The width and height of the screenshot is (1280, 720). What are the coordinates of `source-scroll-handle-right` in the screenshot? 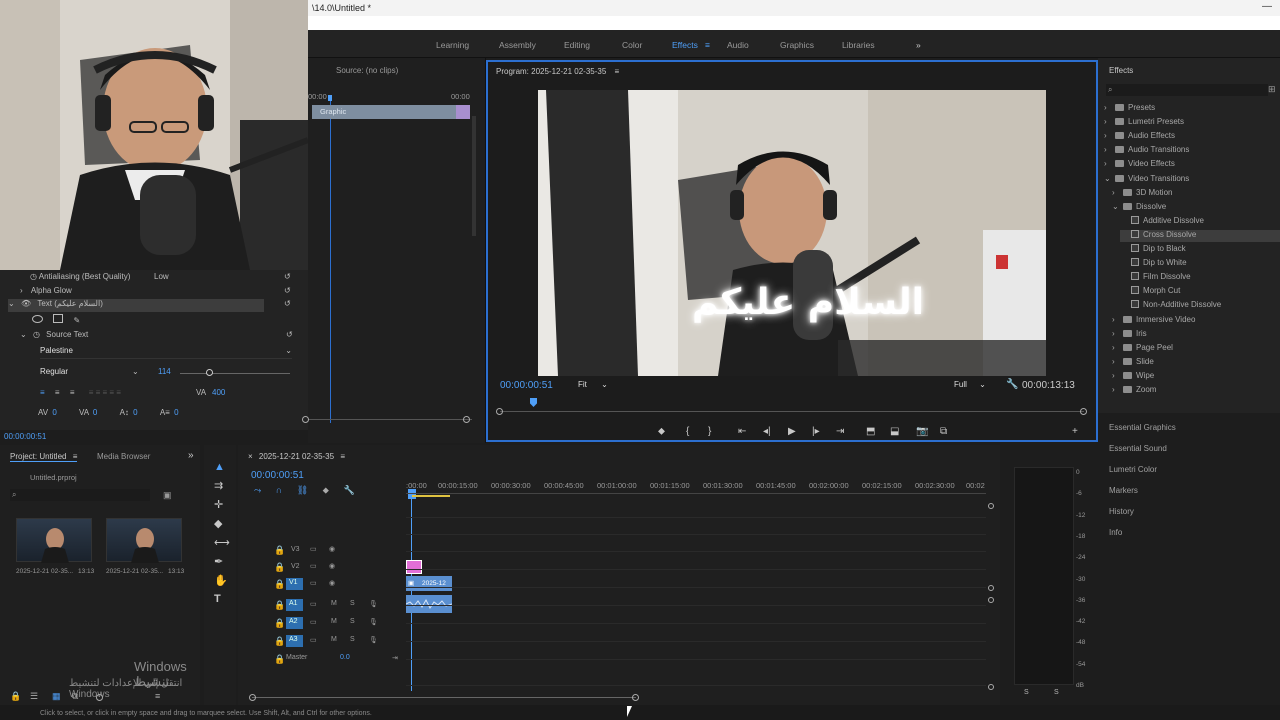 It's located at (466, 419).